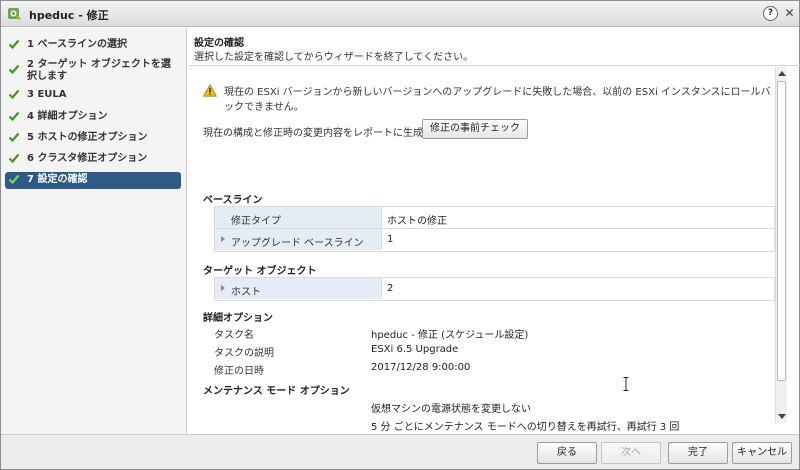 The image size is (800, 470). Describe the element at coordinates (334, 57) in the screenshot. I see `page-subtitle: 選択した設定を確認してからウィザードを終了してください。` at that location.